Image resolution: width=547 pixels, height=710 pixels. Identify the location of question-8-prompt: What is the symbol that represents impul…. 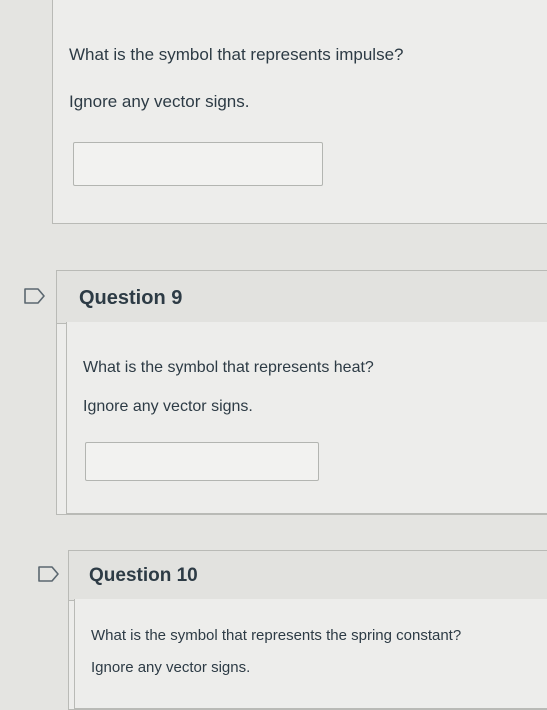
(236, 54).